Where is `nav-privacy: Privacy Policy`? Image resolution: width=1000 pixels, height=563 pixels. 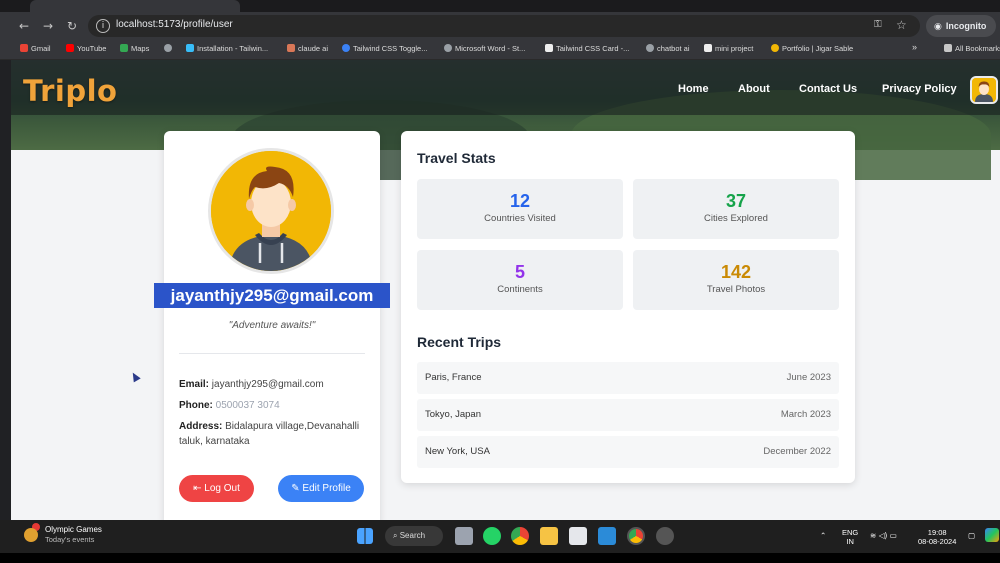
nav-privacy: Privacy Policy is located at coordinates (919, 89).